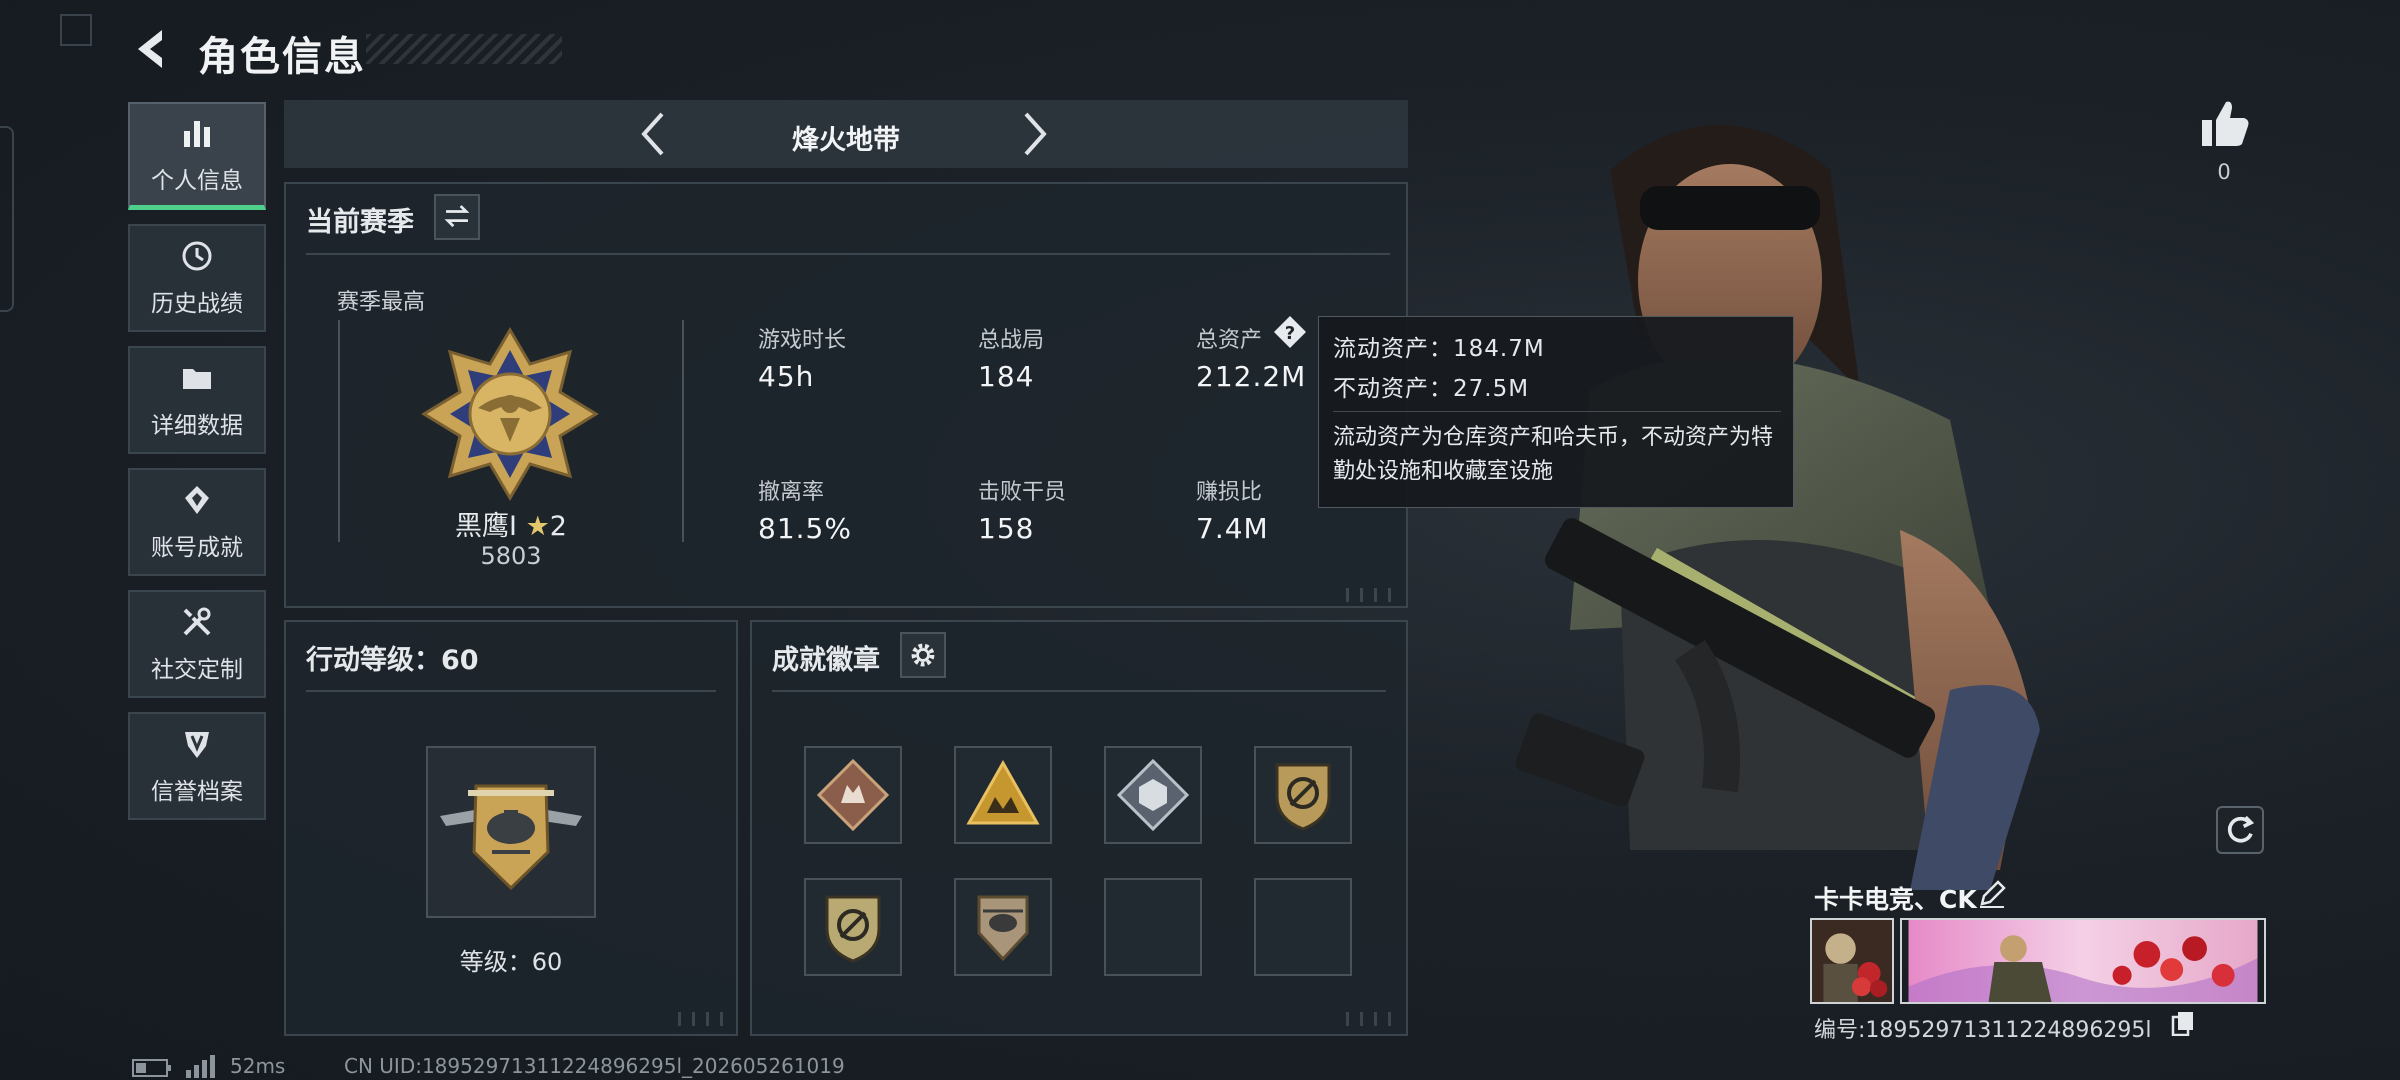 The height and width of the screenshot is (1080, 2400). Describe the element at coordinates (2183, 1023) in the screenshot. I see `copy-icon` at that location.